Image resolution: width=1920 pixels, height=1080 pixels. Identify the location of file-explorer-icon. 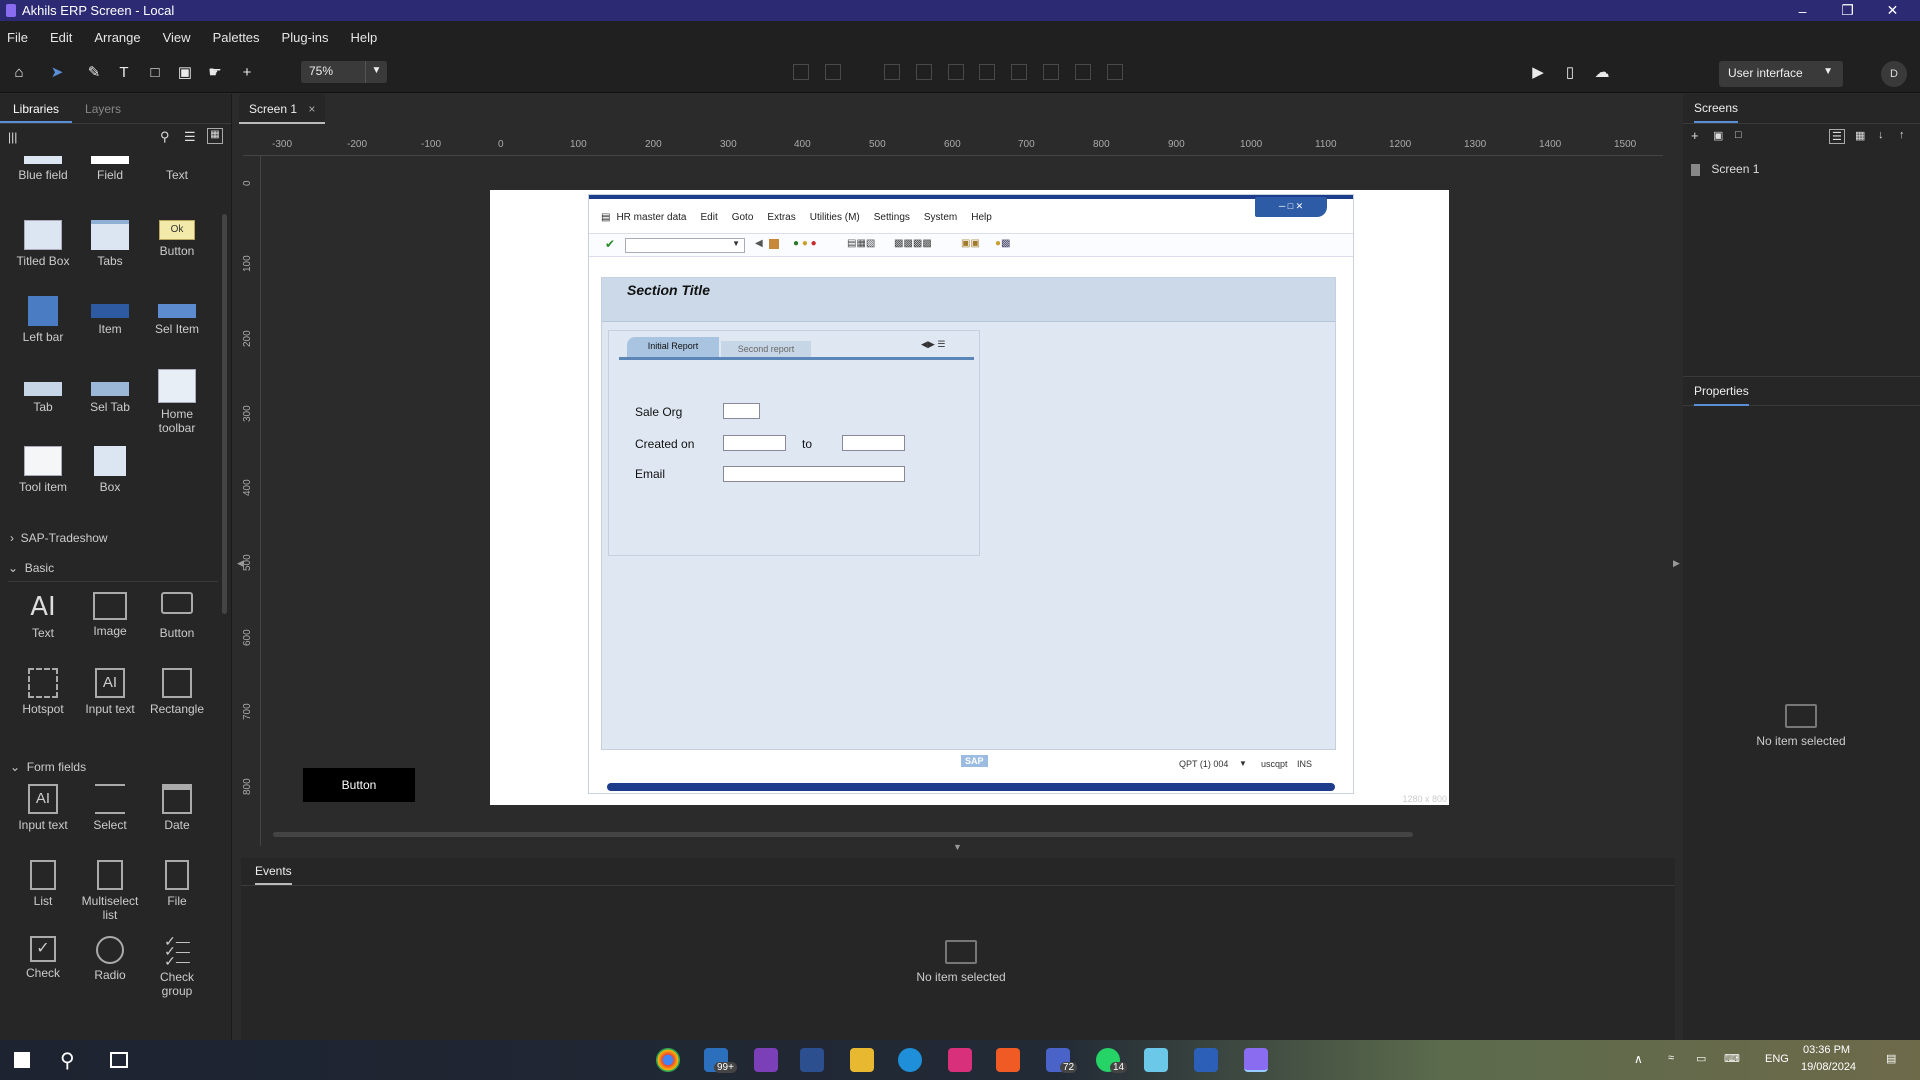
(862, 1060).